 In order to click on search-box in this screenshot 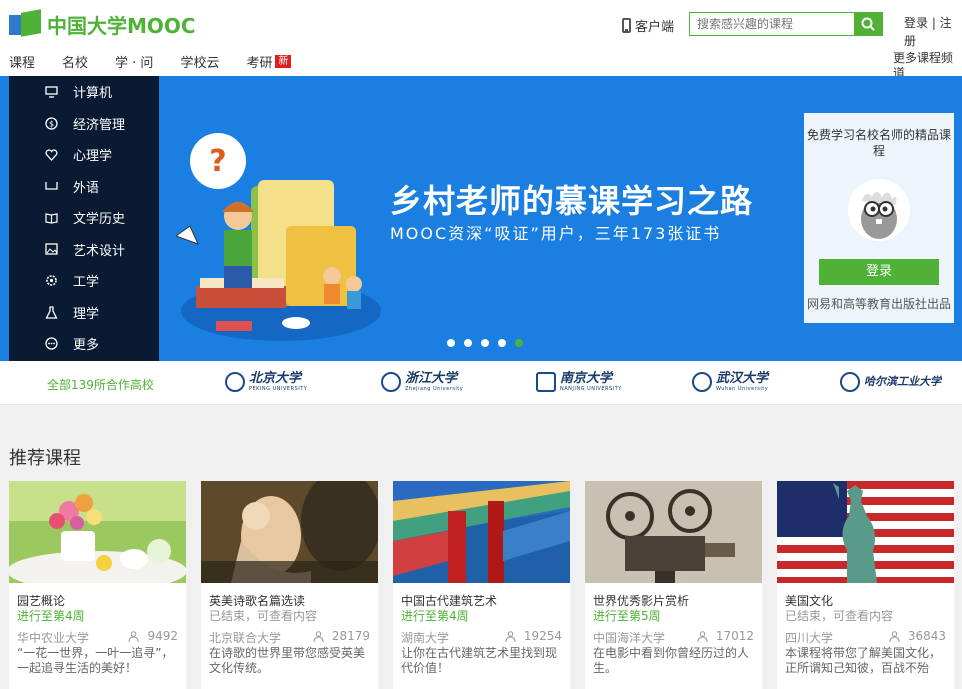, I will do `click(786, 24)`.